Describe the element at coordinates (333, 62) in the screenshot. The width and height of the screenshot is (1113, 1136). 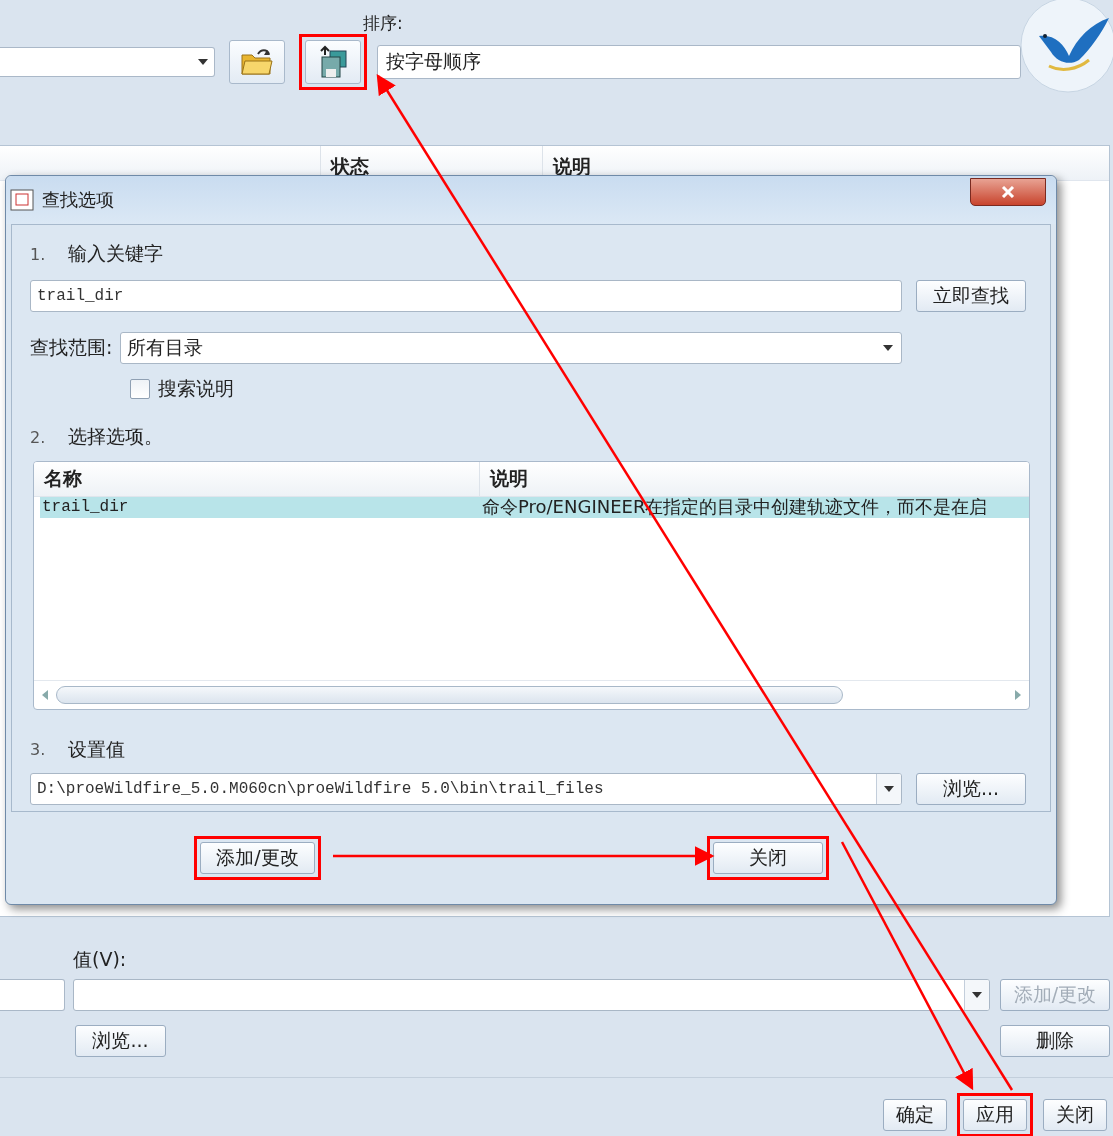
I see `save-button` at that location.